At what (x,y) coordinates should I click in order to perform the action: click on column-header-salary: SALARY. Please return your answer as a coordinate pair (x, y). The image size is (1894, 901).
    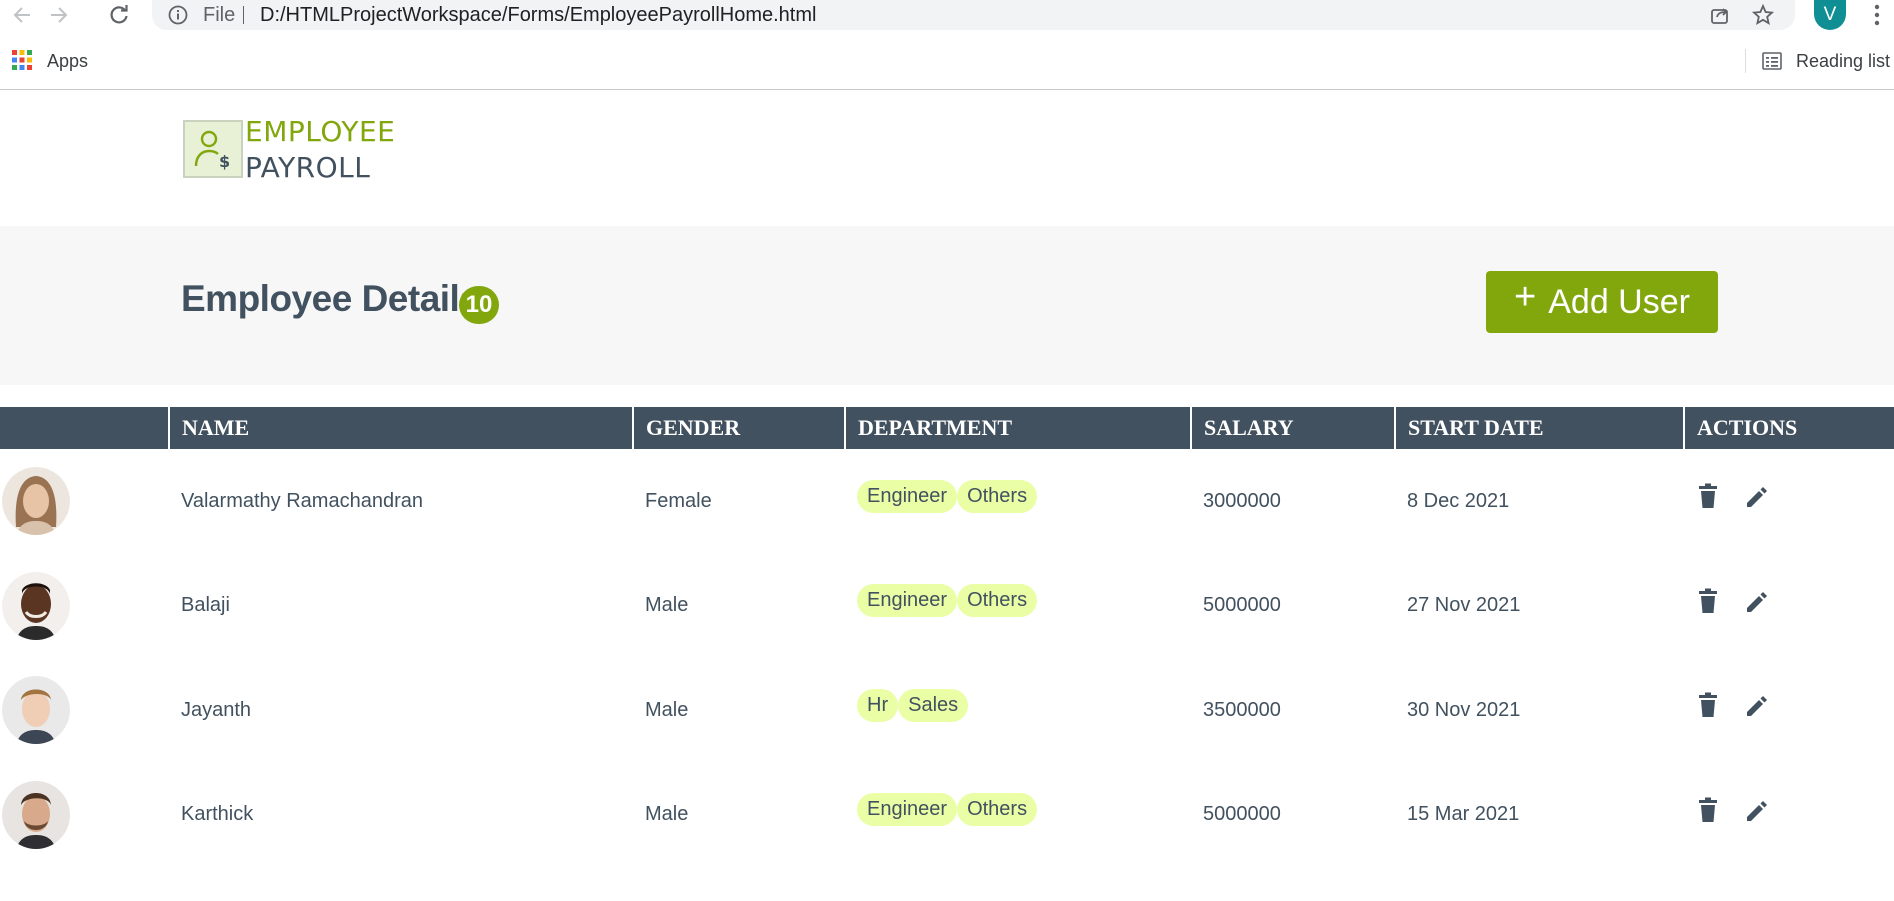
    Looking at the image, I should click on (1292, 428).